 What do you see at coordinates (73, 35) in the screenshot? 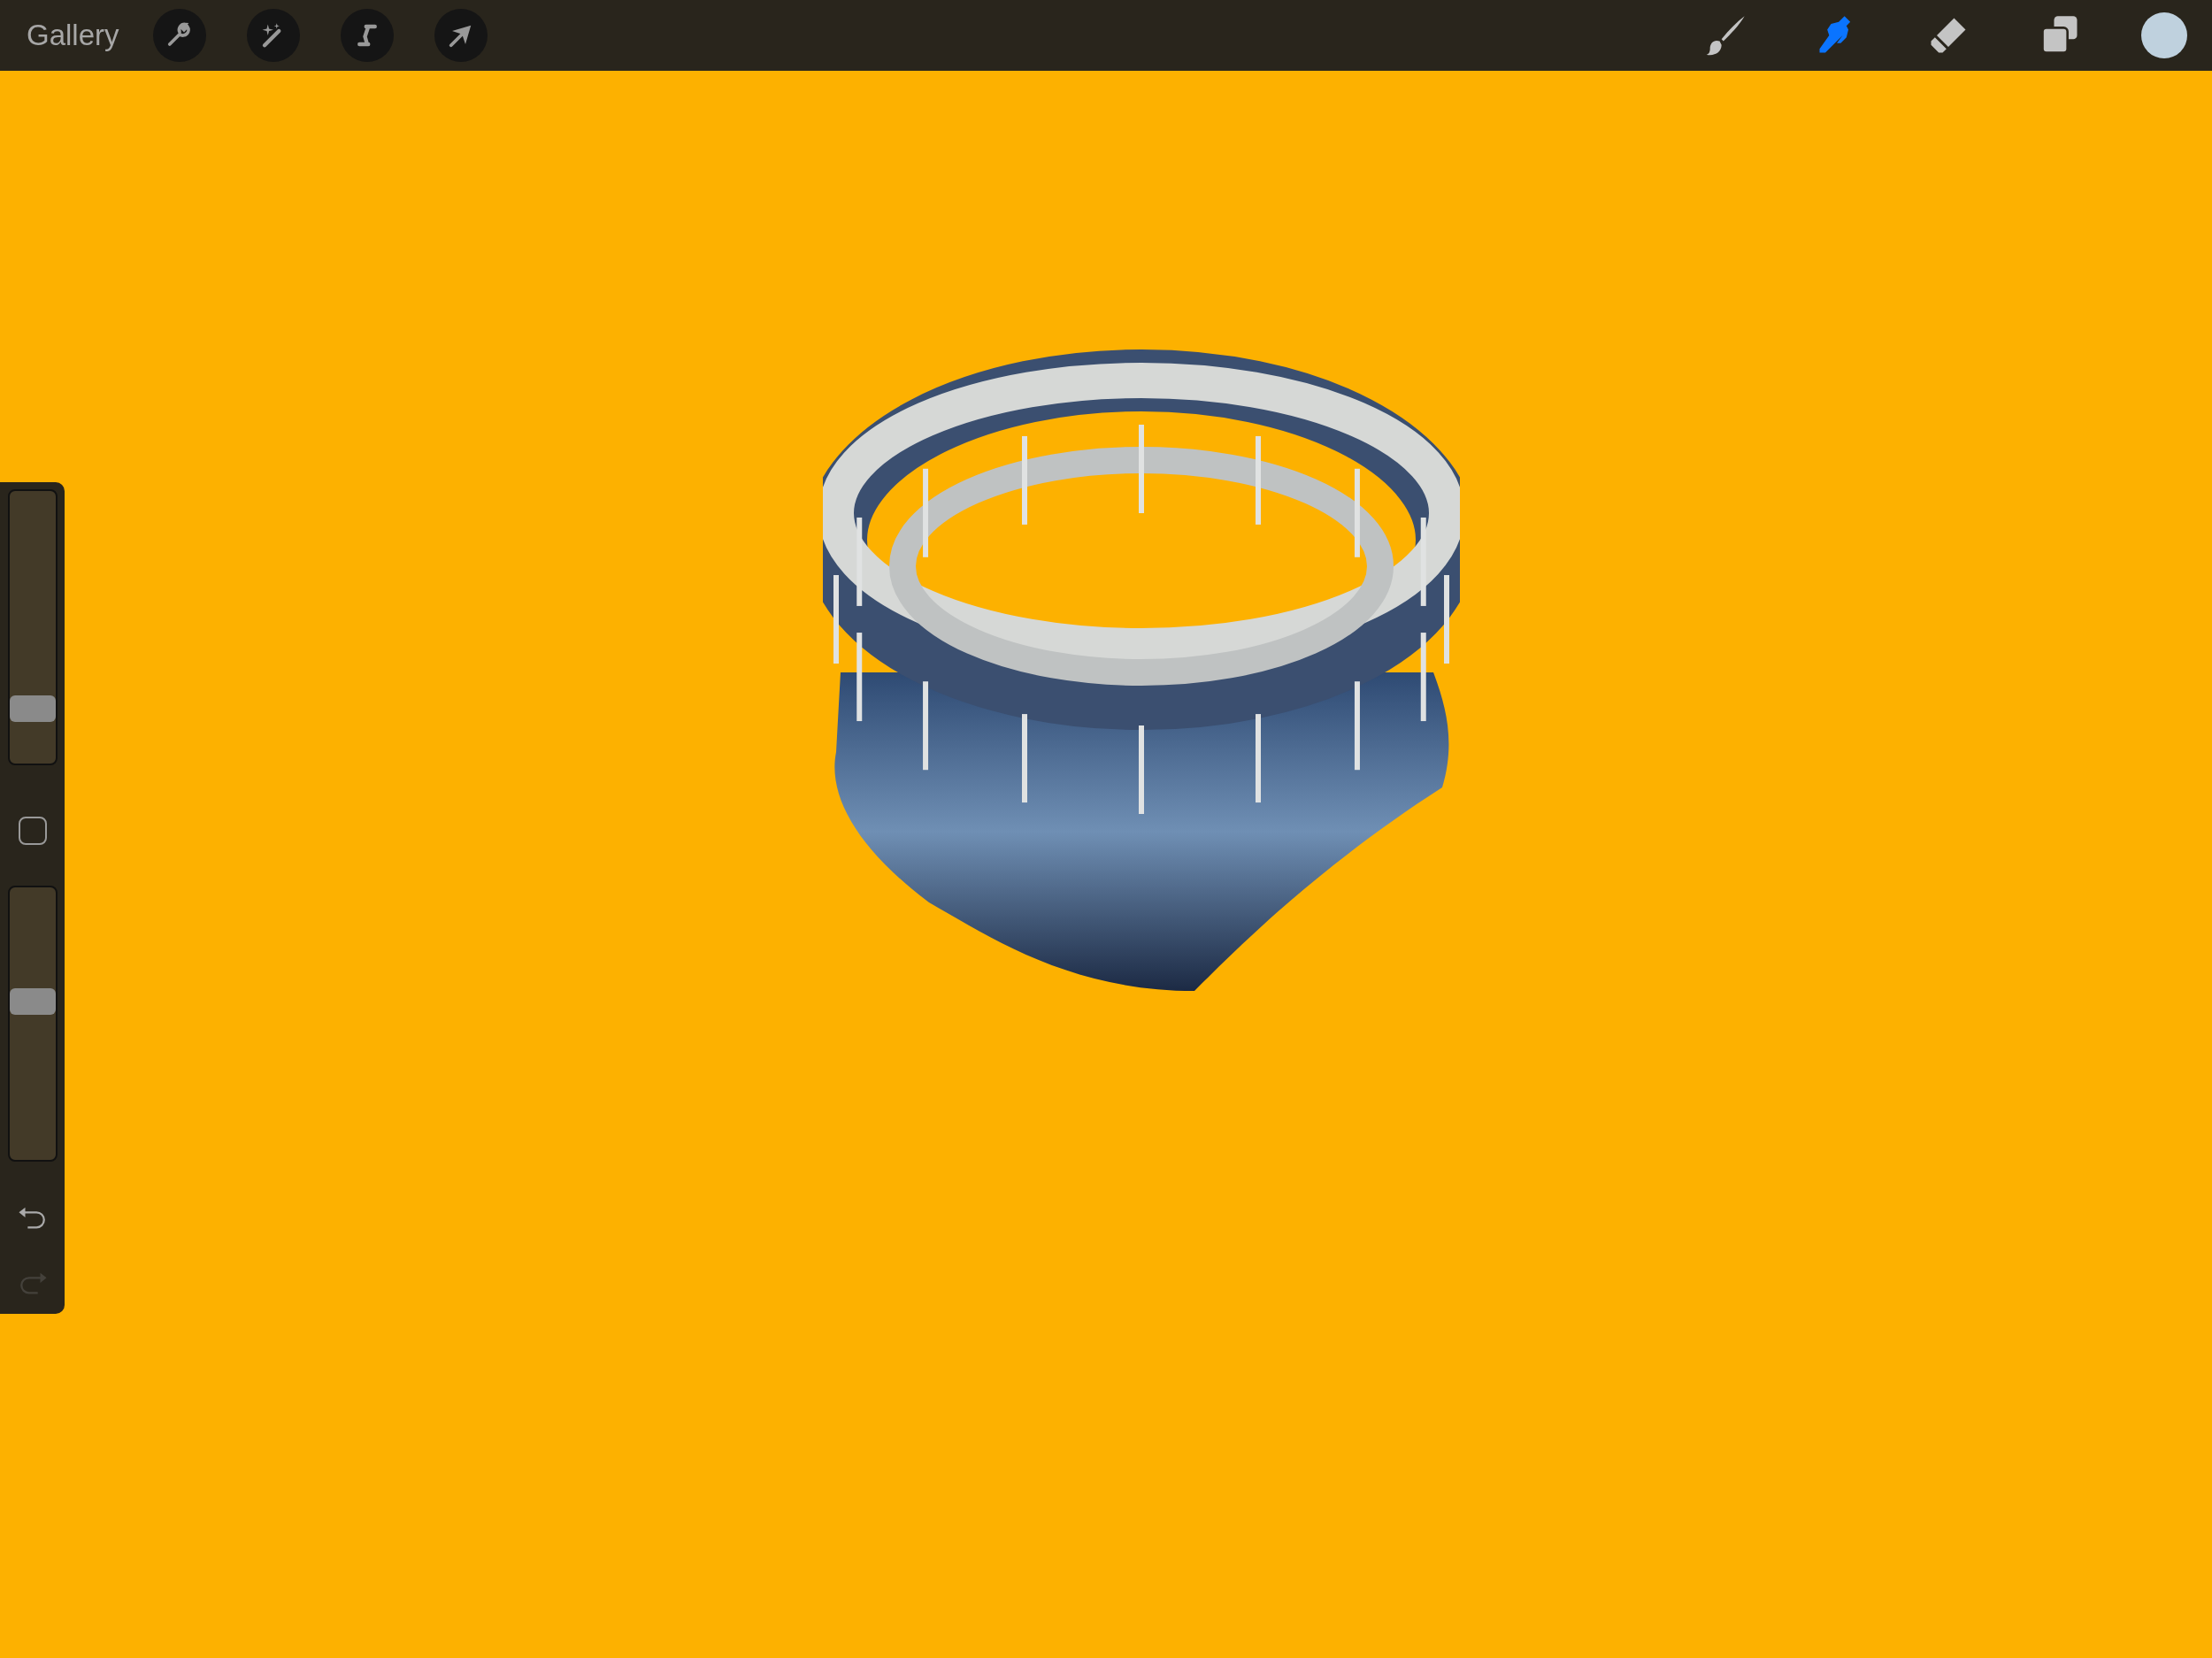
I see `gallery-button: Gallery` at bounding box center [73, 35].